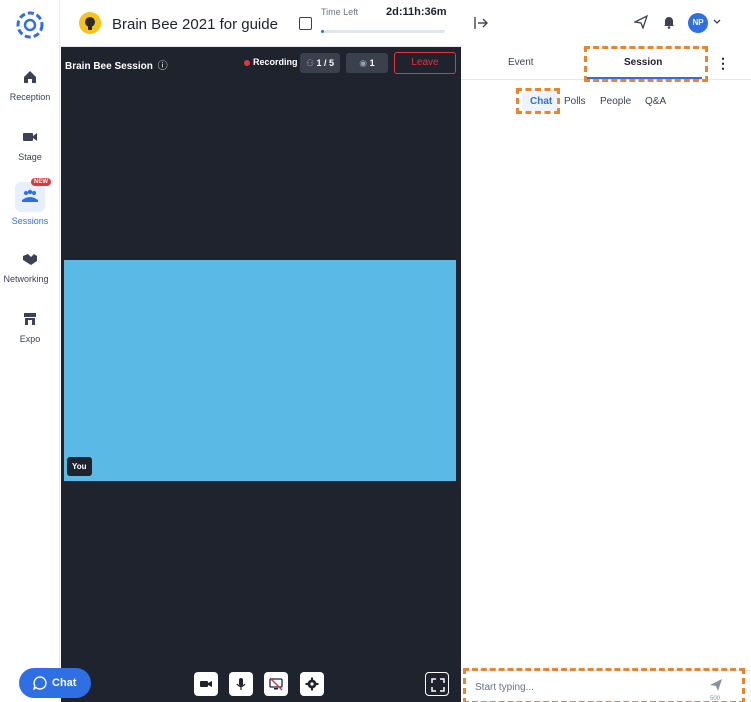 The height and width of the screenshot is (702, 751). I want to click on recording-label: Recording, so click(275, 62).